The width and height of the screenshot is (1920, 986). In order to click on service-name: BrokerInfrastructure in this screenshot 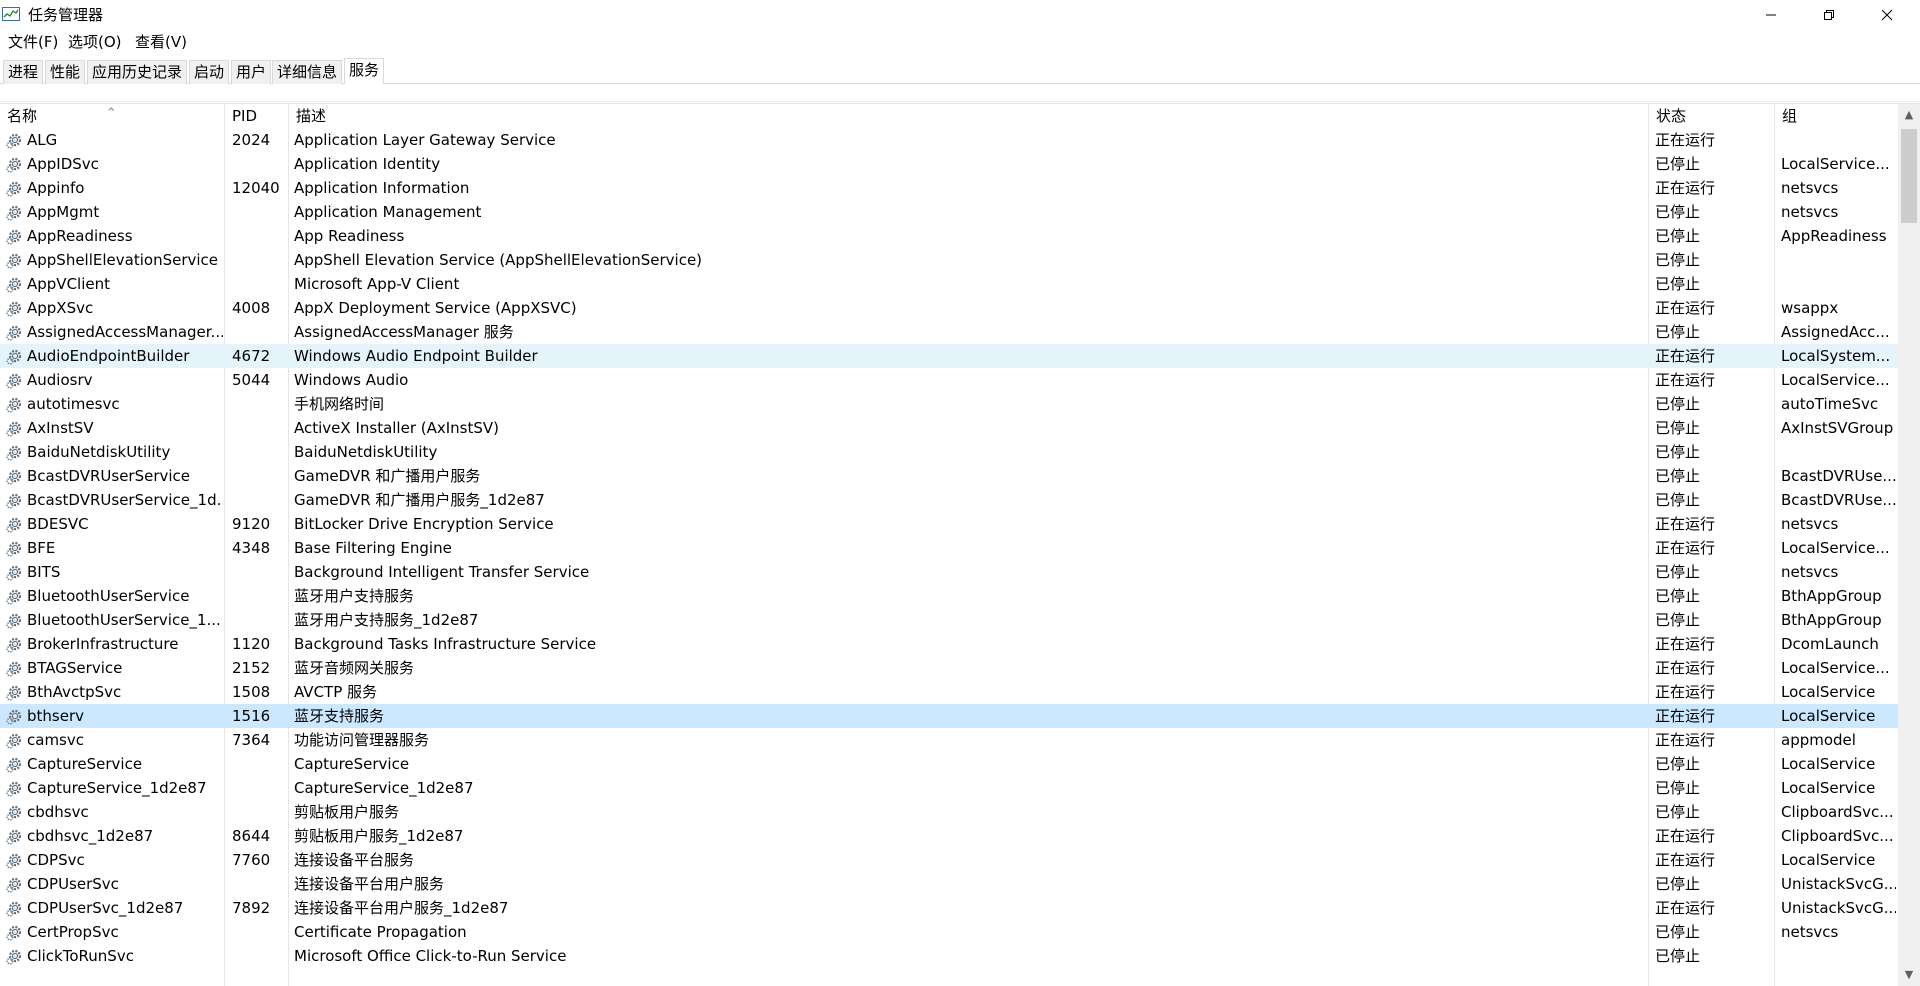, I will do `click(103, 644)`.